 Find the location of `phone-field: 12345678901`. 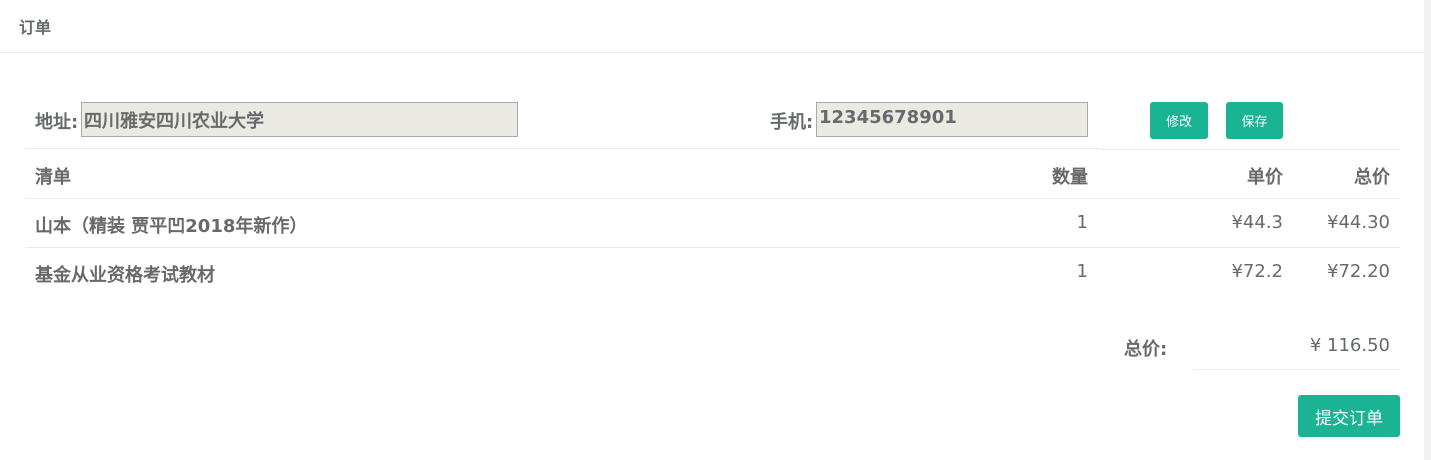

phone-field: 12345678901 is located at coordinates (952, 119).